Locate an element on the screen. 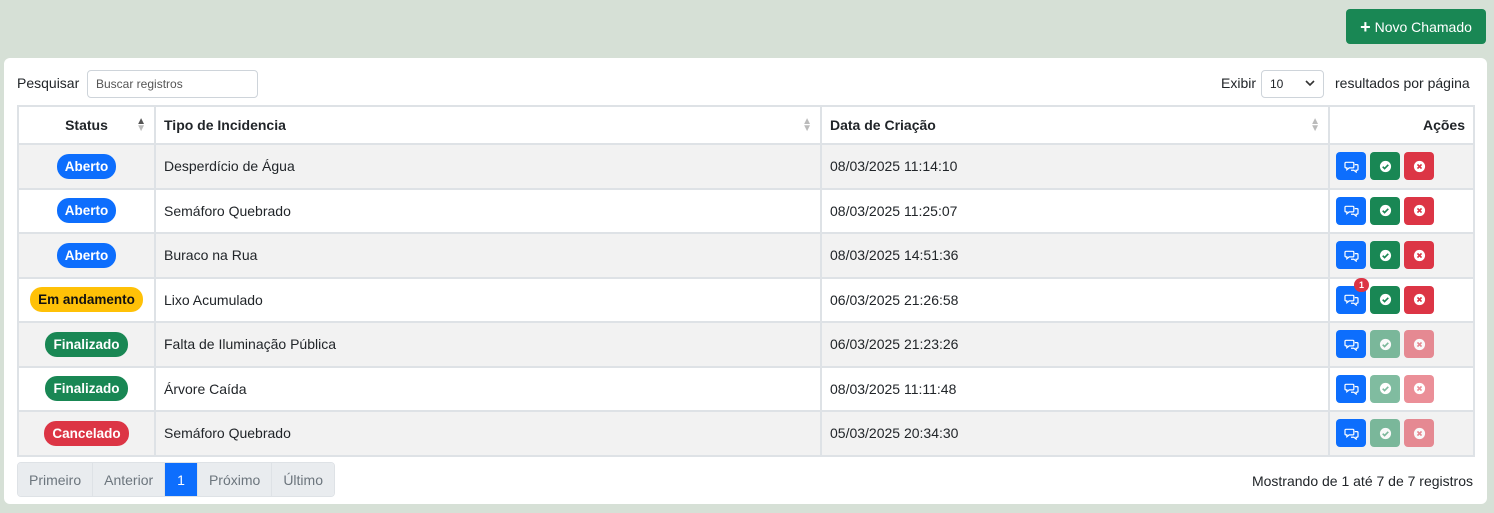  page-first-button: Primeiro is located at coordinates (56, 479).